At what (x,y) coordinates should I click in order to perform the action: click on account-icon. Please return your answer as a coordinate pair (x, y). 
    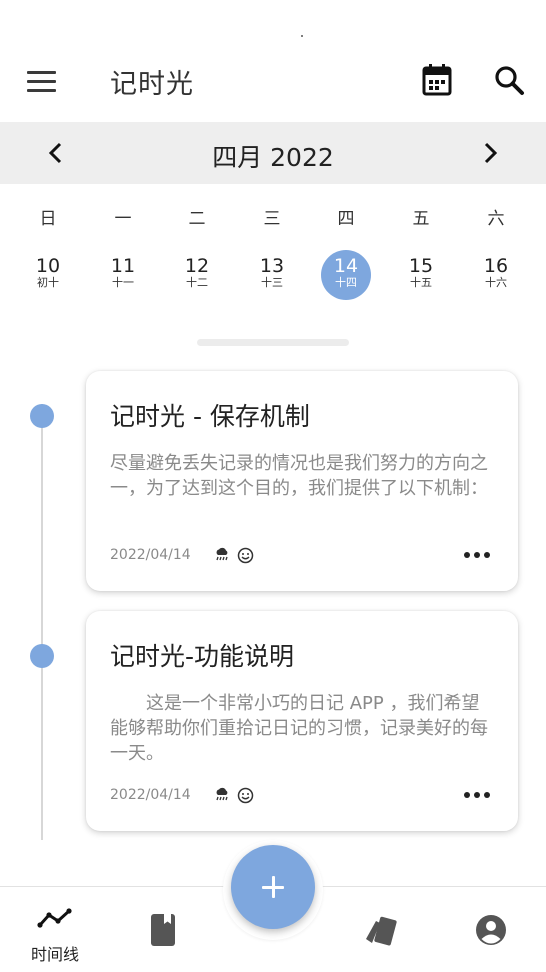
    Looking at the image, I should click on (491, 930).